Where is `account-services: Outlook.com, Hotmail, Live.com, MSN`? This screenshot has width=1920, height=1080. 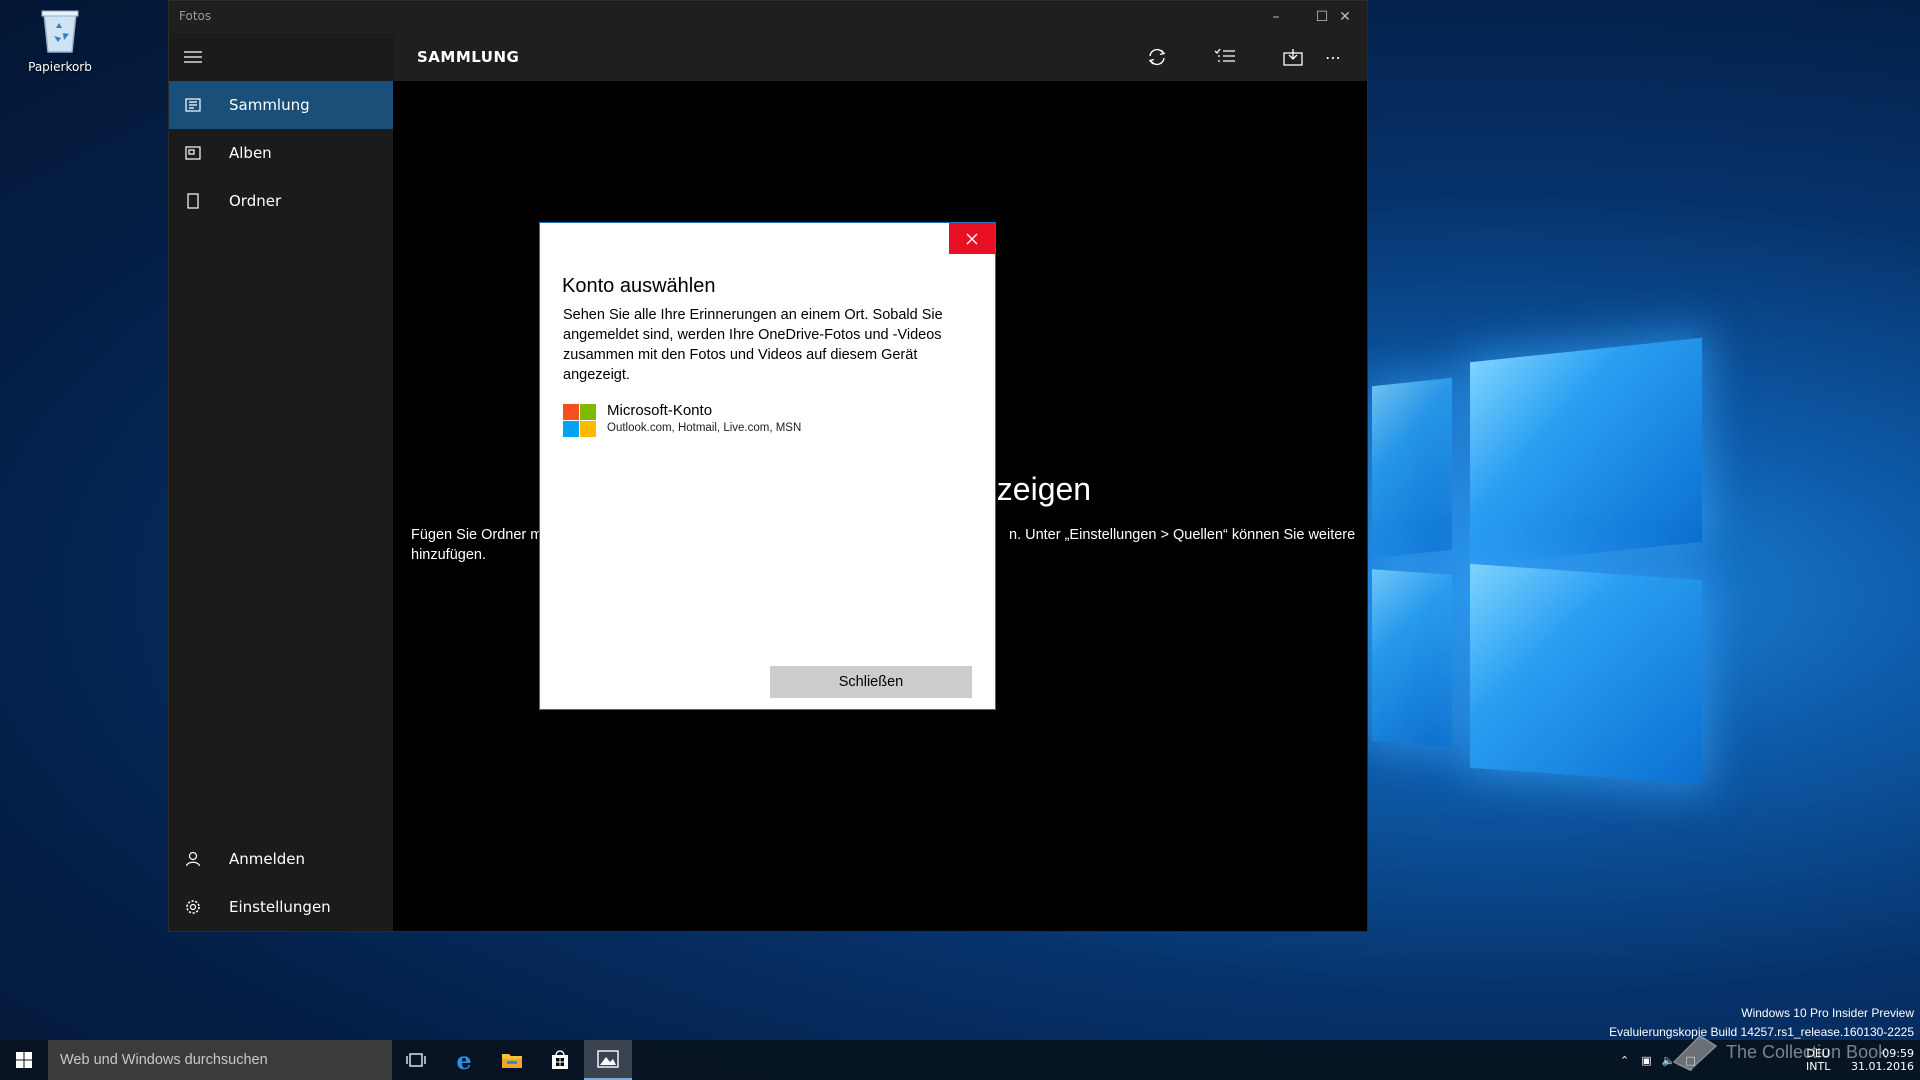 account-services: Outlook.com, Hotmail, Live.com, MSN is located at coordinates (704, 428).